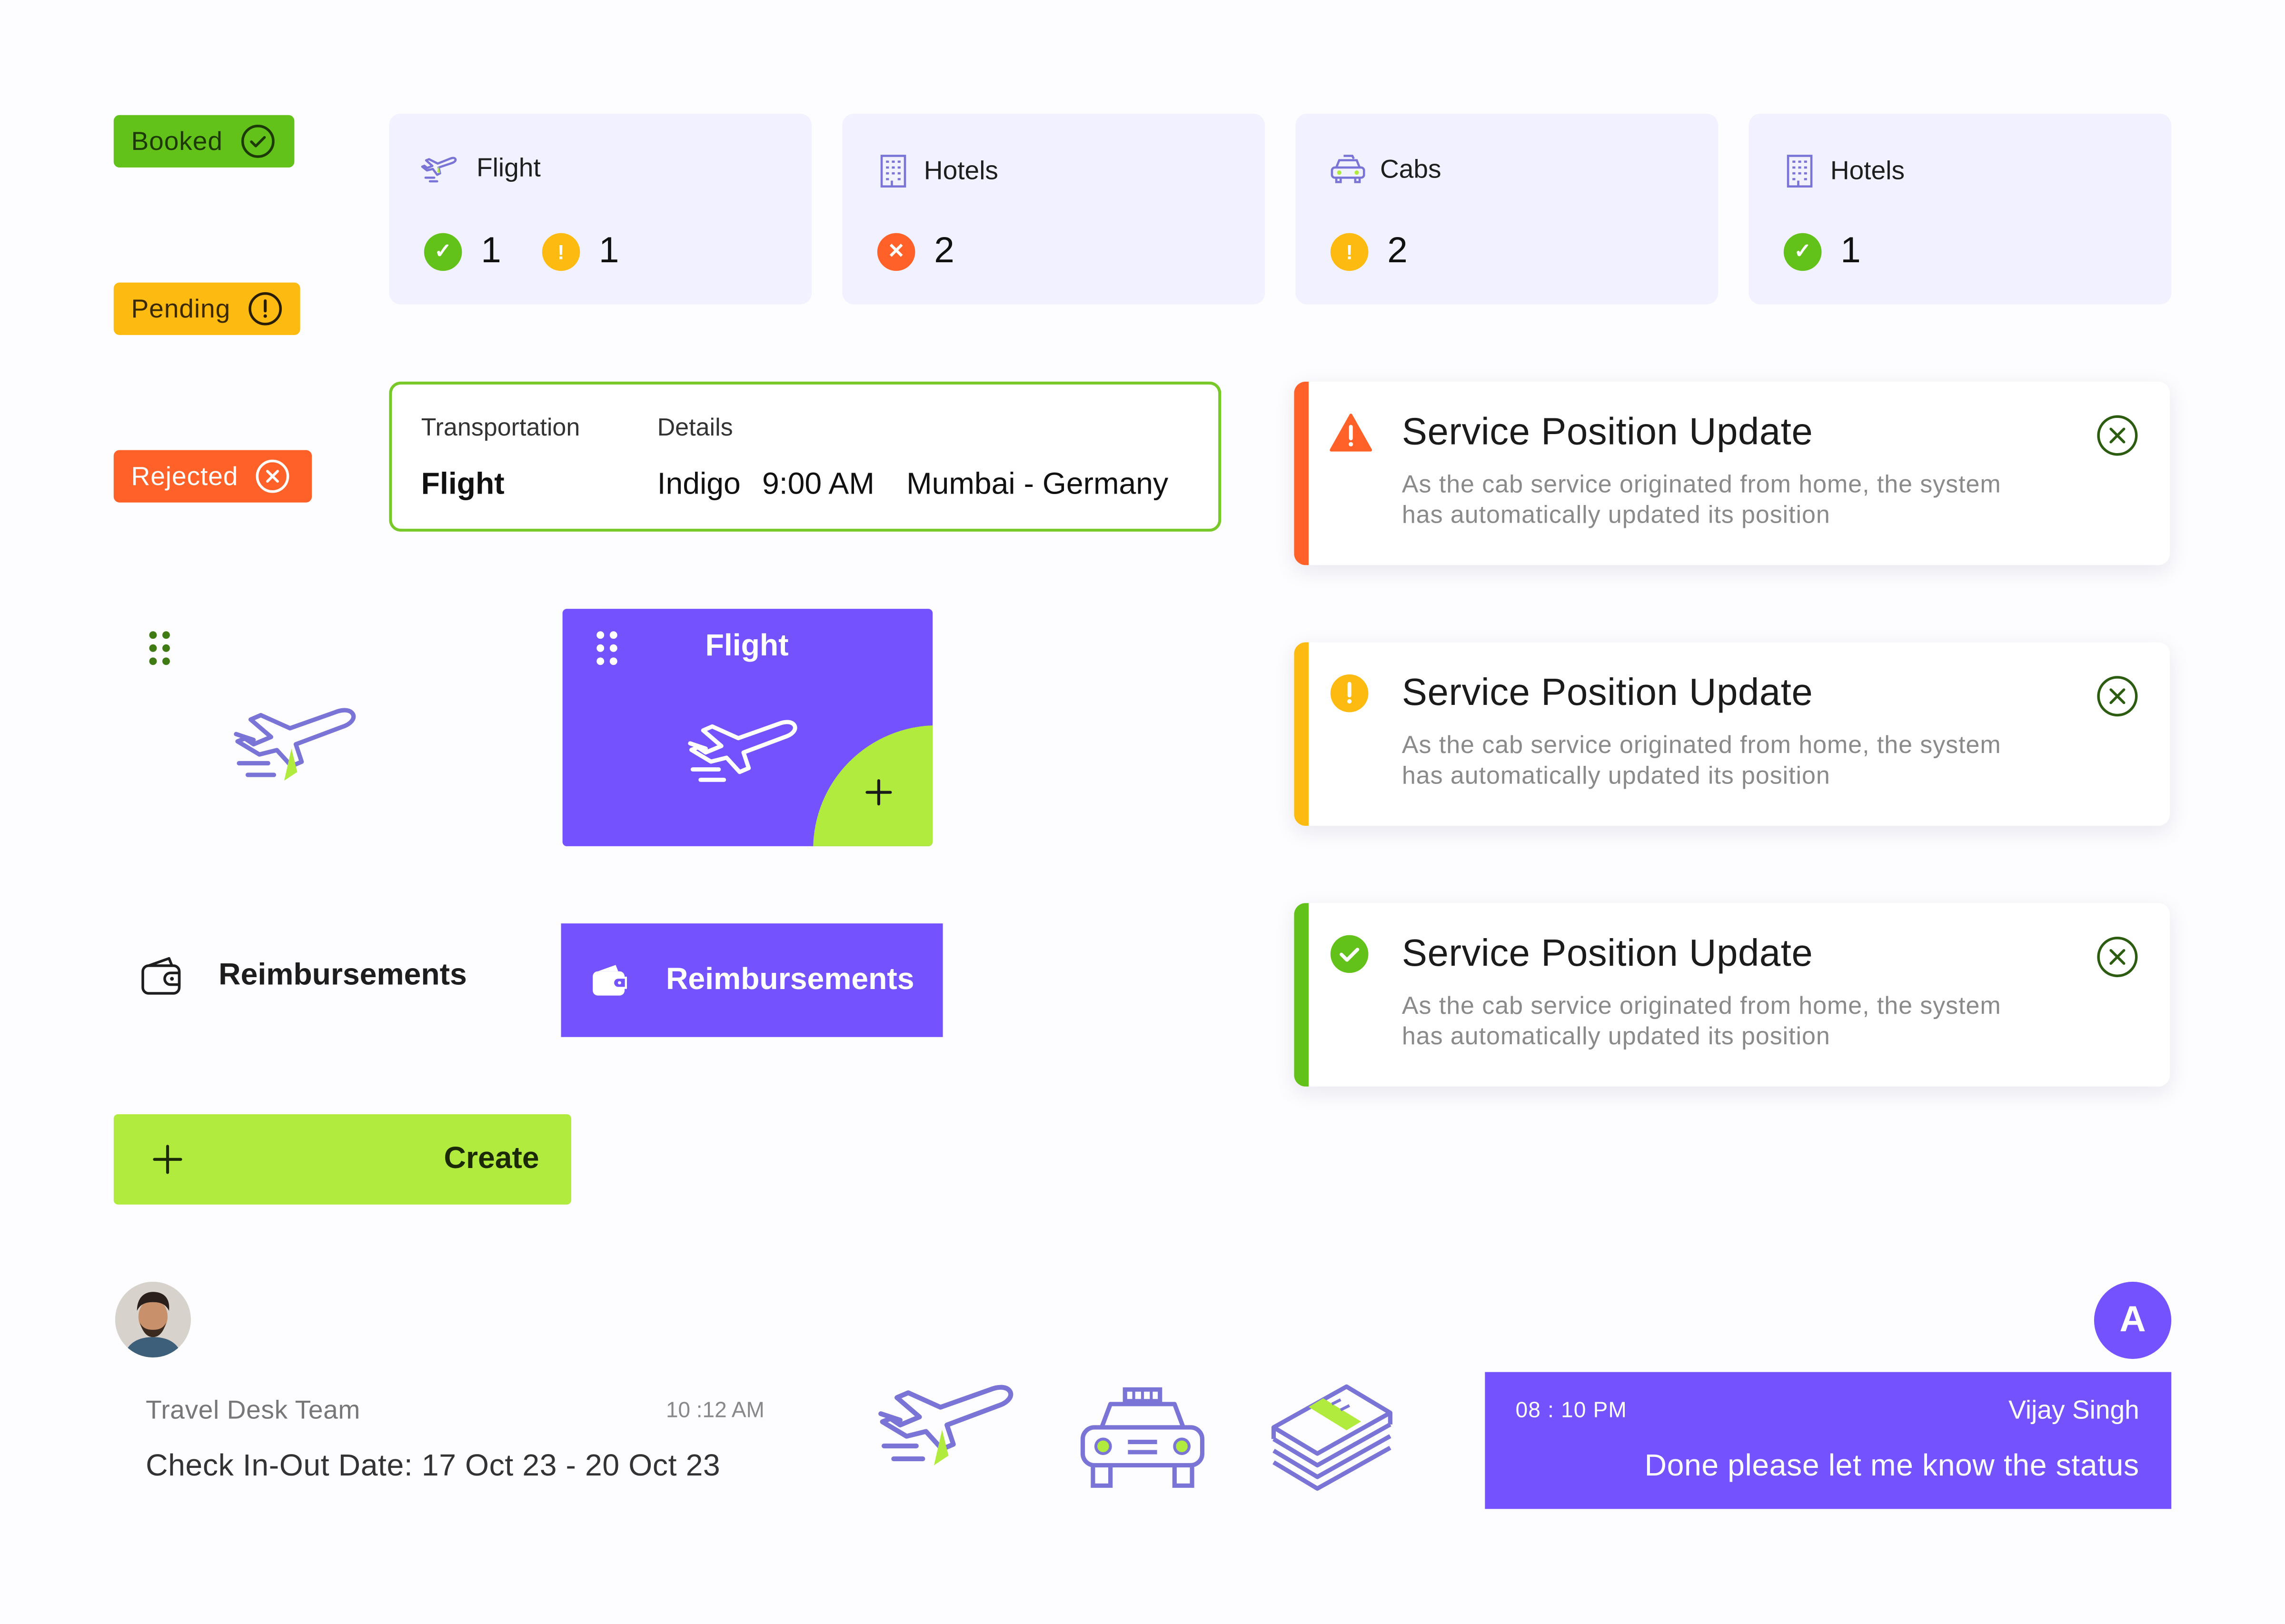 Image resolution: width=2285 pixels, height=1624 pixels. I want to click on create-button: Create, so click(342, 1159).